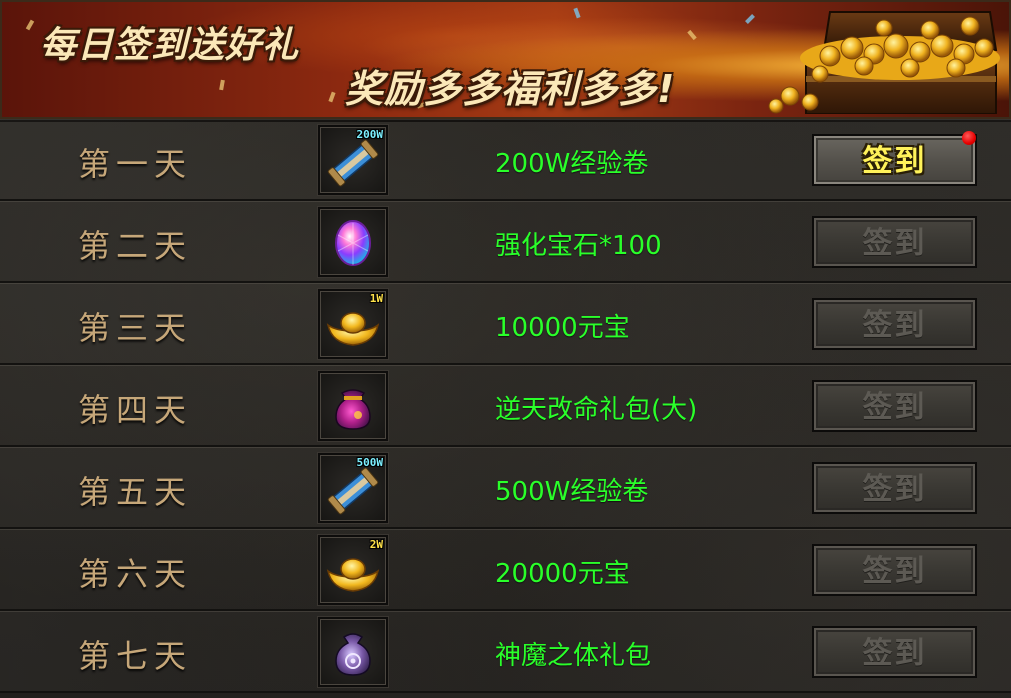  What do you see at coordinates (353, 160) in the screenshot?
I see `item-slot: 200W` at bounding box center [353, 160].